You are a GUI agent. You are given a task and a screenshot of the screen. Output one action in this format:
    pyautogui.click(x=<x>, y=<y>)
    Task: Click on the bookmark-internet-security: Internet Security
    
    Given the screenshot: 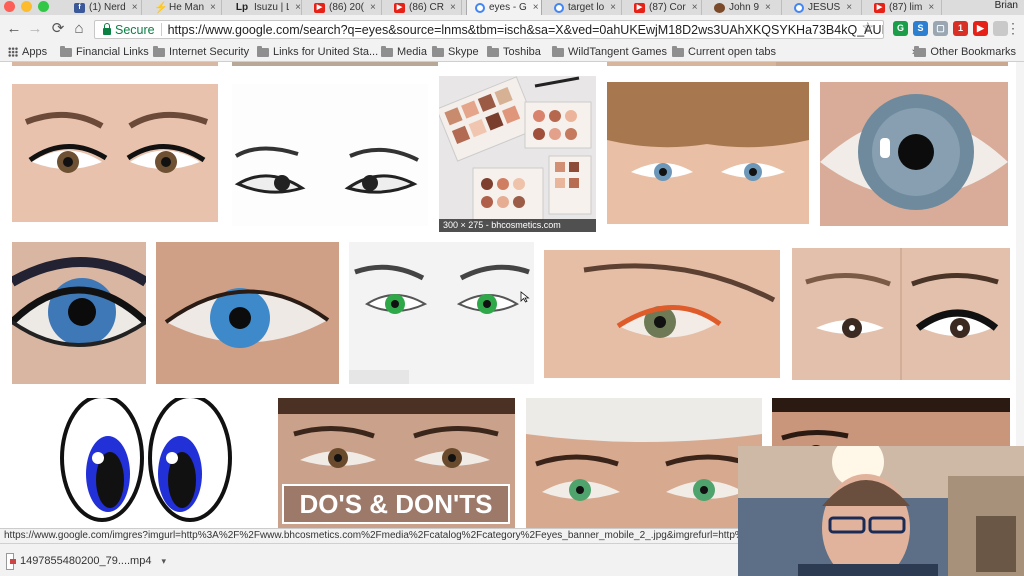 What is the action you would take?
    pyautogui.click(x=201, y=51)
    